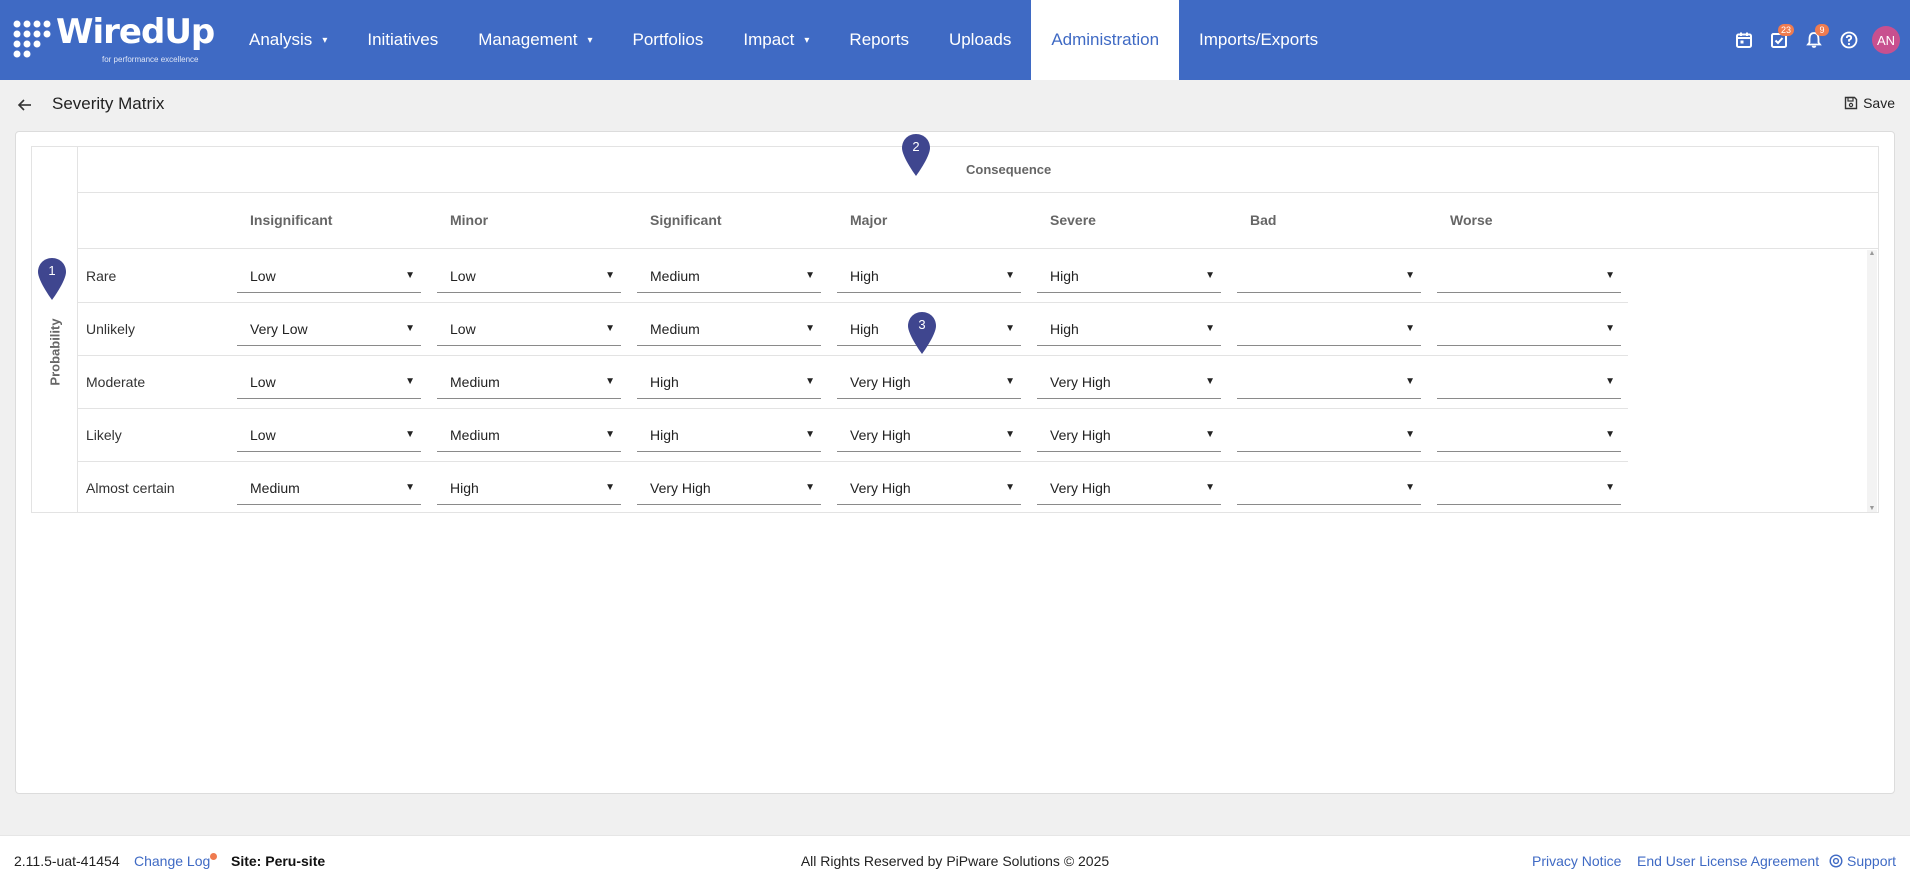 The width and height of the screenshot is (1910, 885). Describe the element at coordinates (1851, 103) in the screenshot. I see `save-icon` at that location.